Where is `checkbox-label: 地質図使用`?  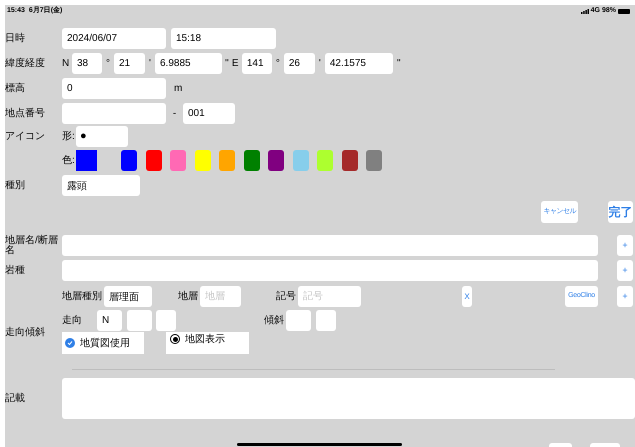
checkbox-label: 地質図使用 is located at coordinates (105, 343).